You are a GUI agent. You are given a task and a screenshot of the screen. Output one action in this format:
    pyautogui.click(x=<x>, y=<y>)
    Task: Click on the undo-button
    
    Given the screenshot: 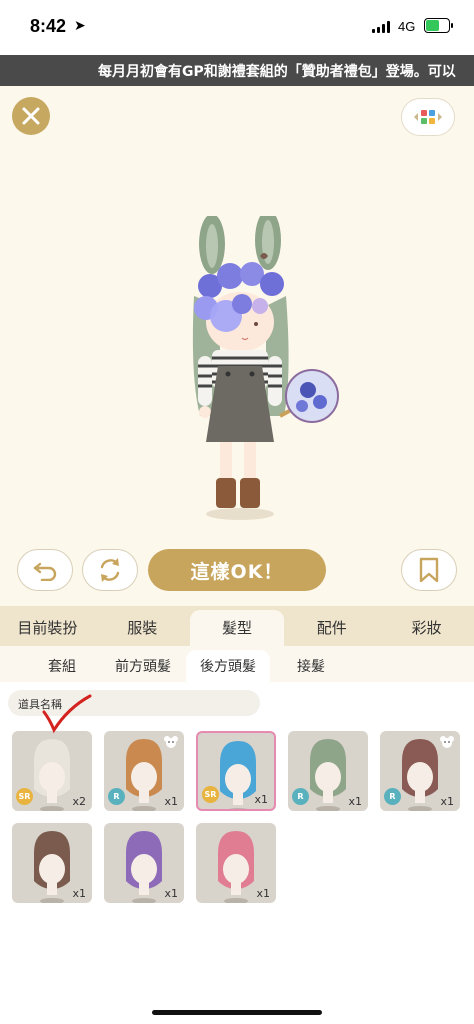 What is the action you would take?
    pyautogui.click(x=45, y=570)
    